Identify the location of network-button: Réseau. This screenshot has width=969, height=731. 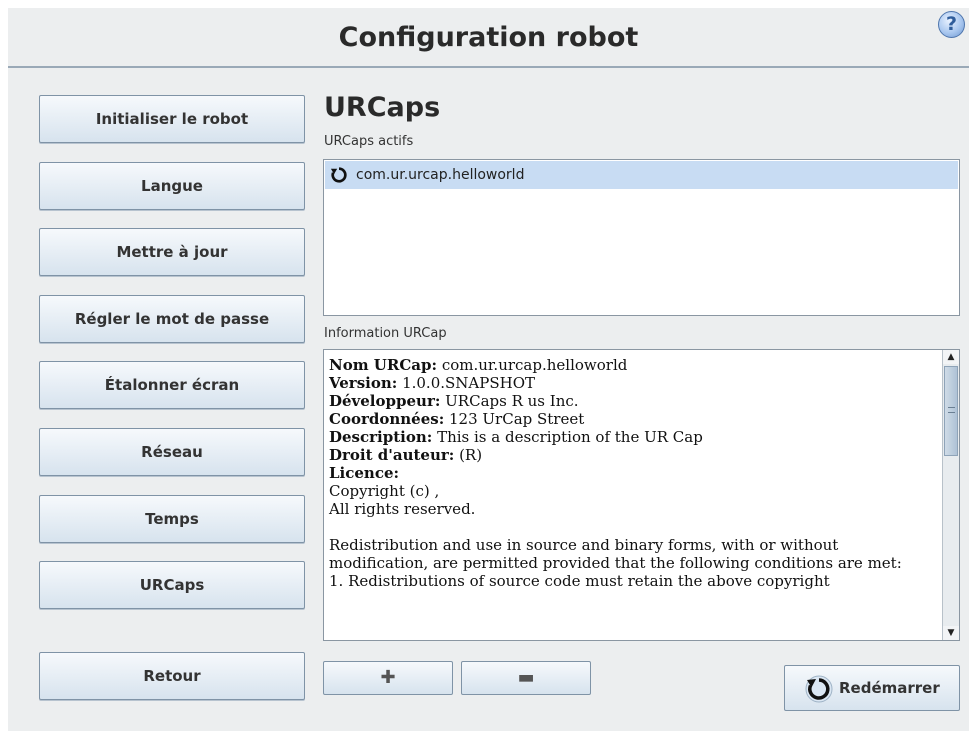
(172, 452).